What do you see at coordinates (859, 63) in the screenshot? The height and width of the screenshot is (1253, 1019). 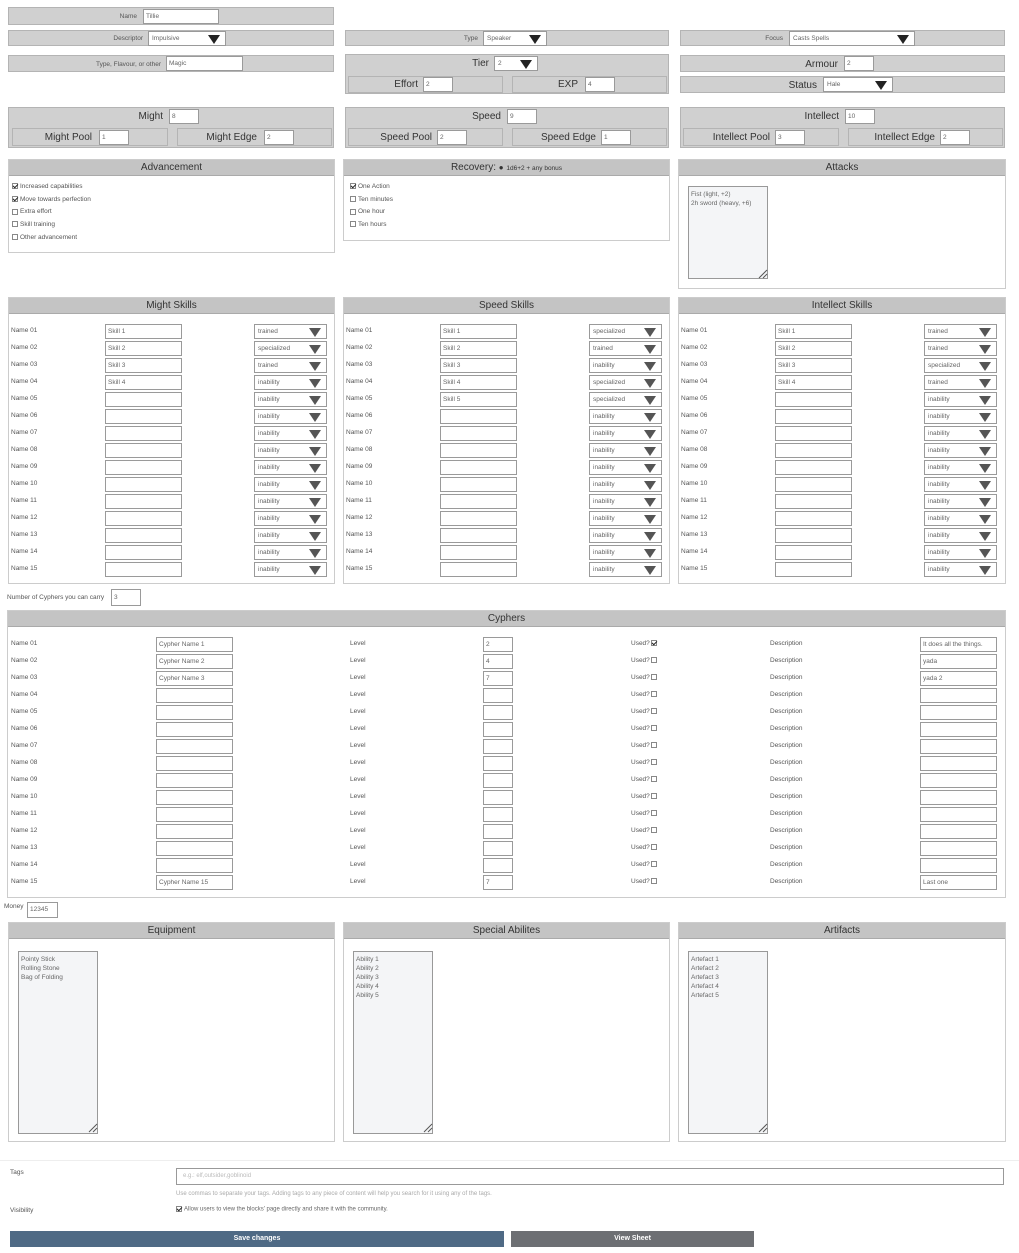 I see `armour-input: 2` at bounding box center [859, 63].